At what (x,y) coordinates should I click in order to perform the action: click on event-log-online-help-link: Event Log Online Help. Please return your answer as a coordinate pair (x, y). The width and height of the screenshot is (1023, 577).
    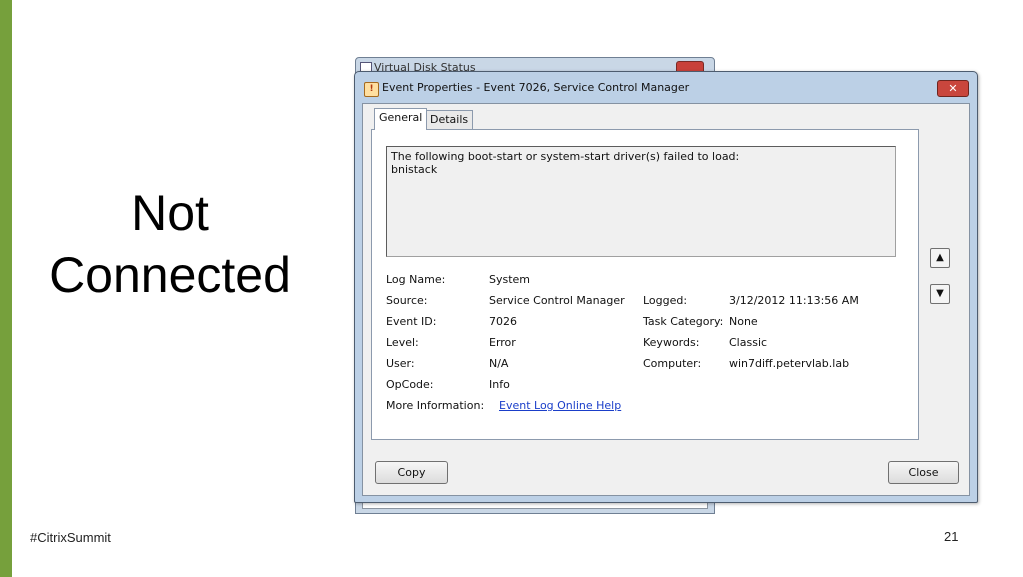
    Looking at the image, I should click on (560, 405).